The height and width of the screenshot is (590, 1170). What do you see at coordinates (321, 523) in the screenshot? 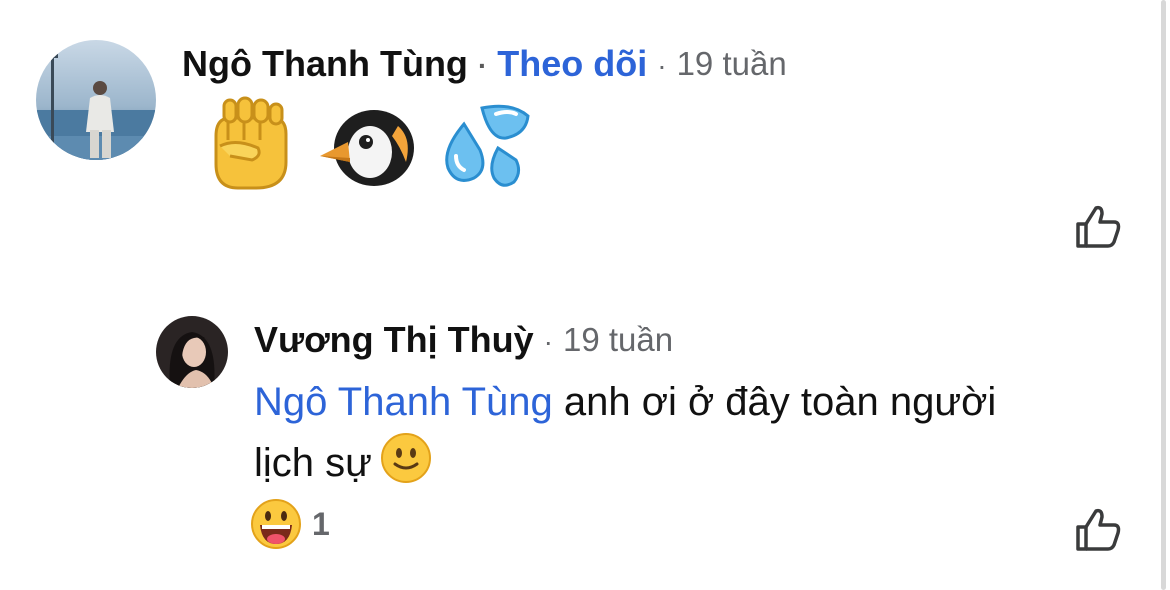
I see `reaction-count: 1` at bounding box center [321, 523].